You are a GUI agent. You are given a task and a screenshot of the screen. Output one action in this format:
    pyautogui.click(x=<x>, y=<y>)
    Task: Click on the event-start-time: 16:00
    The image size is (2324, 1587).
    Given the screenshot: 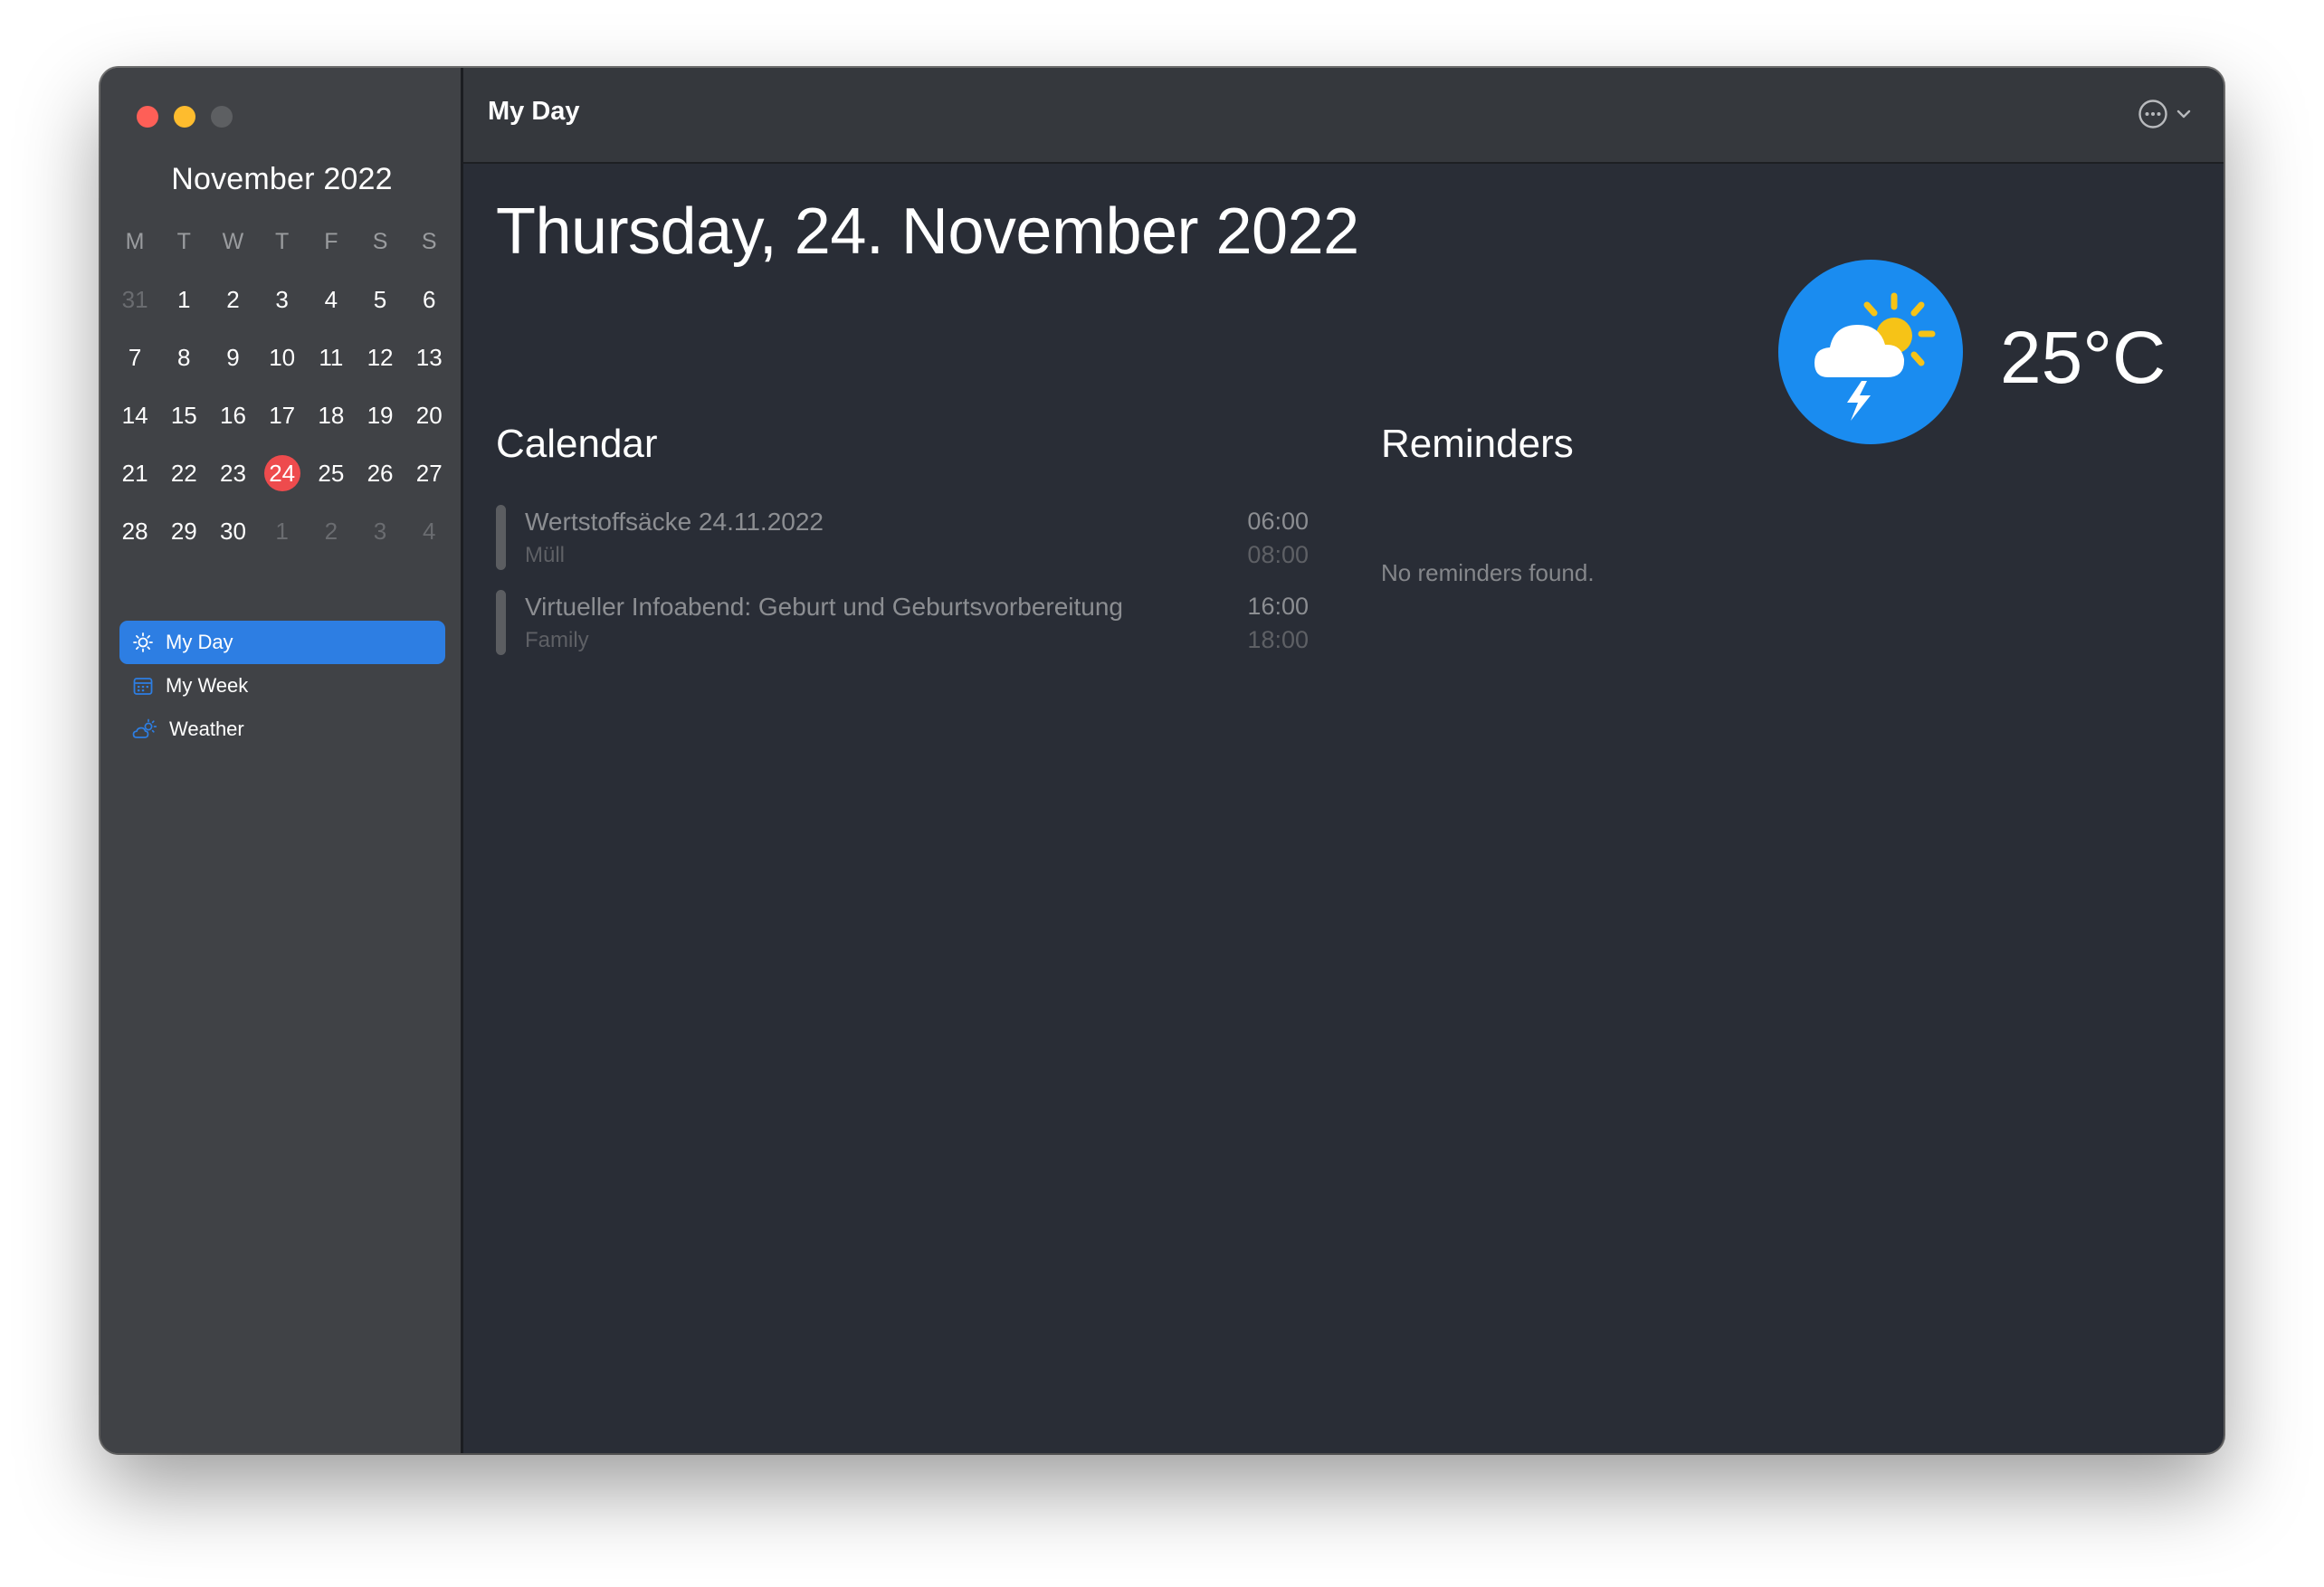 What is the action you would take?
    pyautogui.click(x=1278, y=606)
    